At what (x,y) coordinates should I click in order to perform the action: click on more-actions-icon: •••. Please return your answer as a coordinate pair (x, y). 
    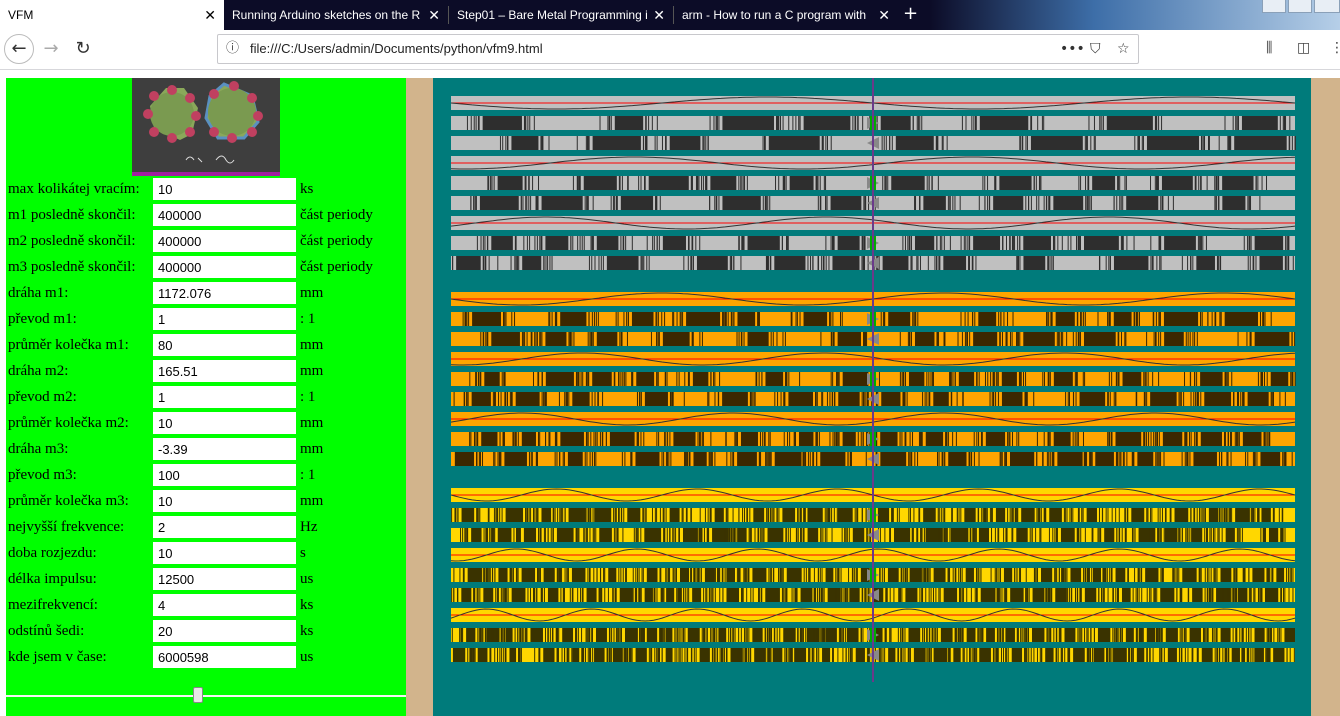
    Looking at the image, I should click on (1072, 49).